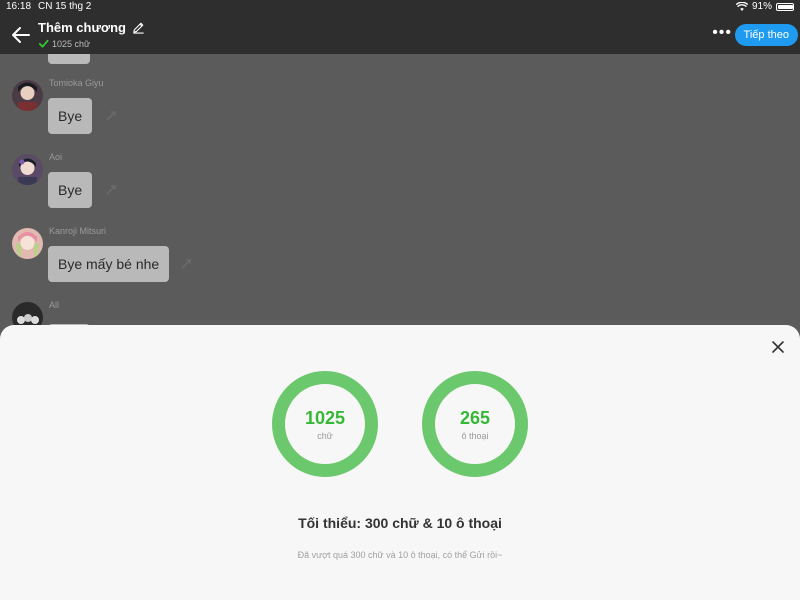 The width and height of the screenshot is (800, 600). Describe the element at coordinates (19, 6) in the screenshot. I see `status-time: 16:18` at that location.